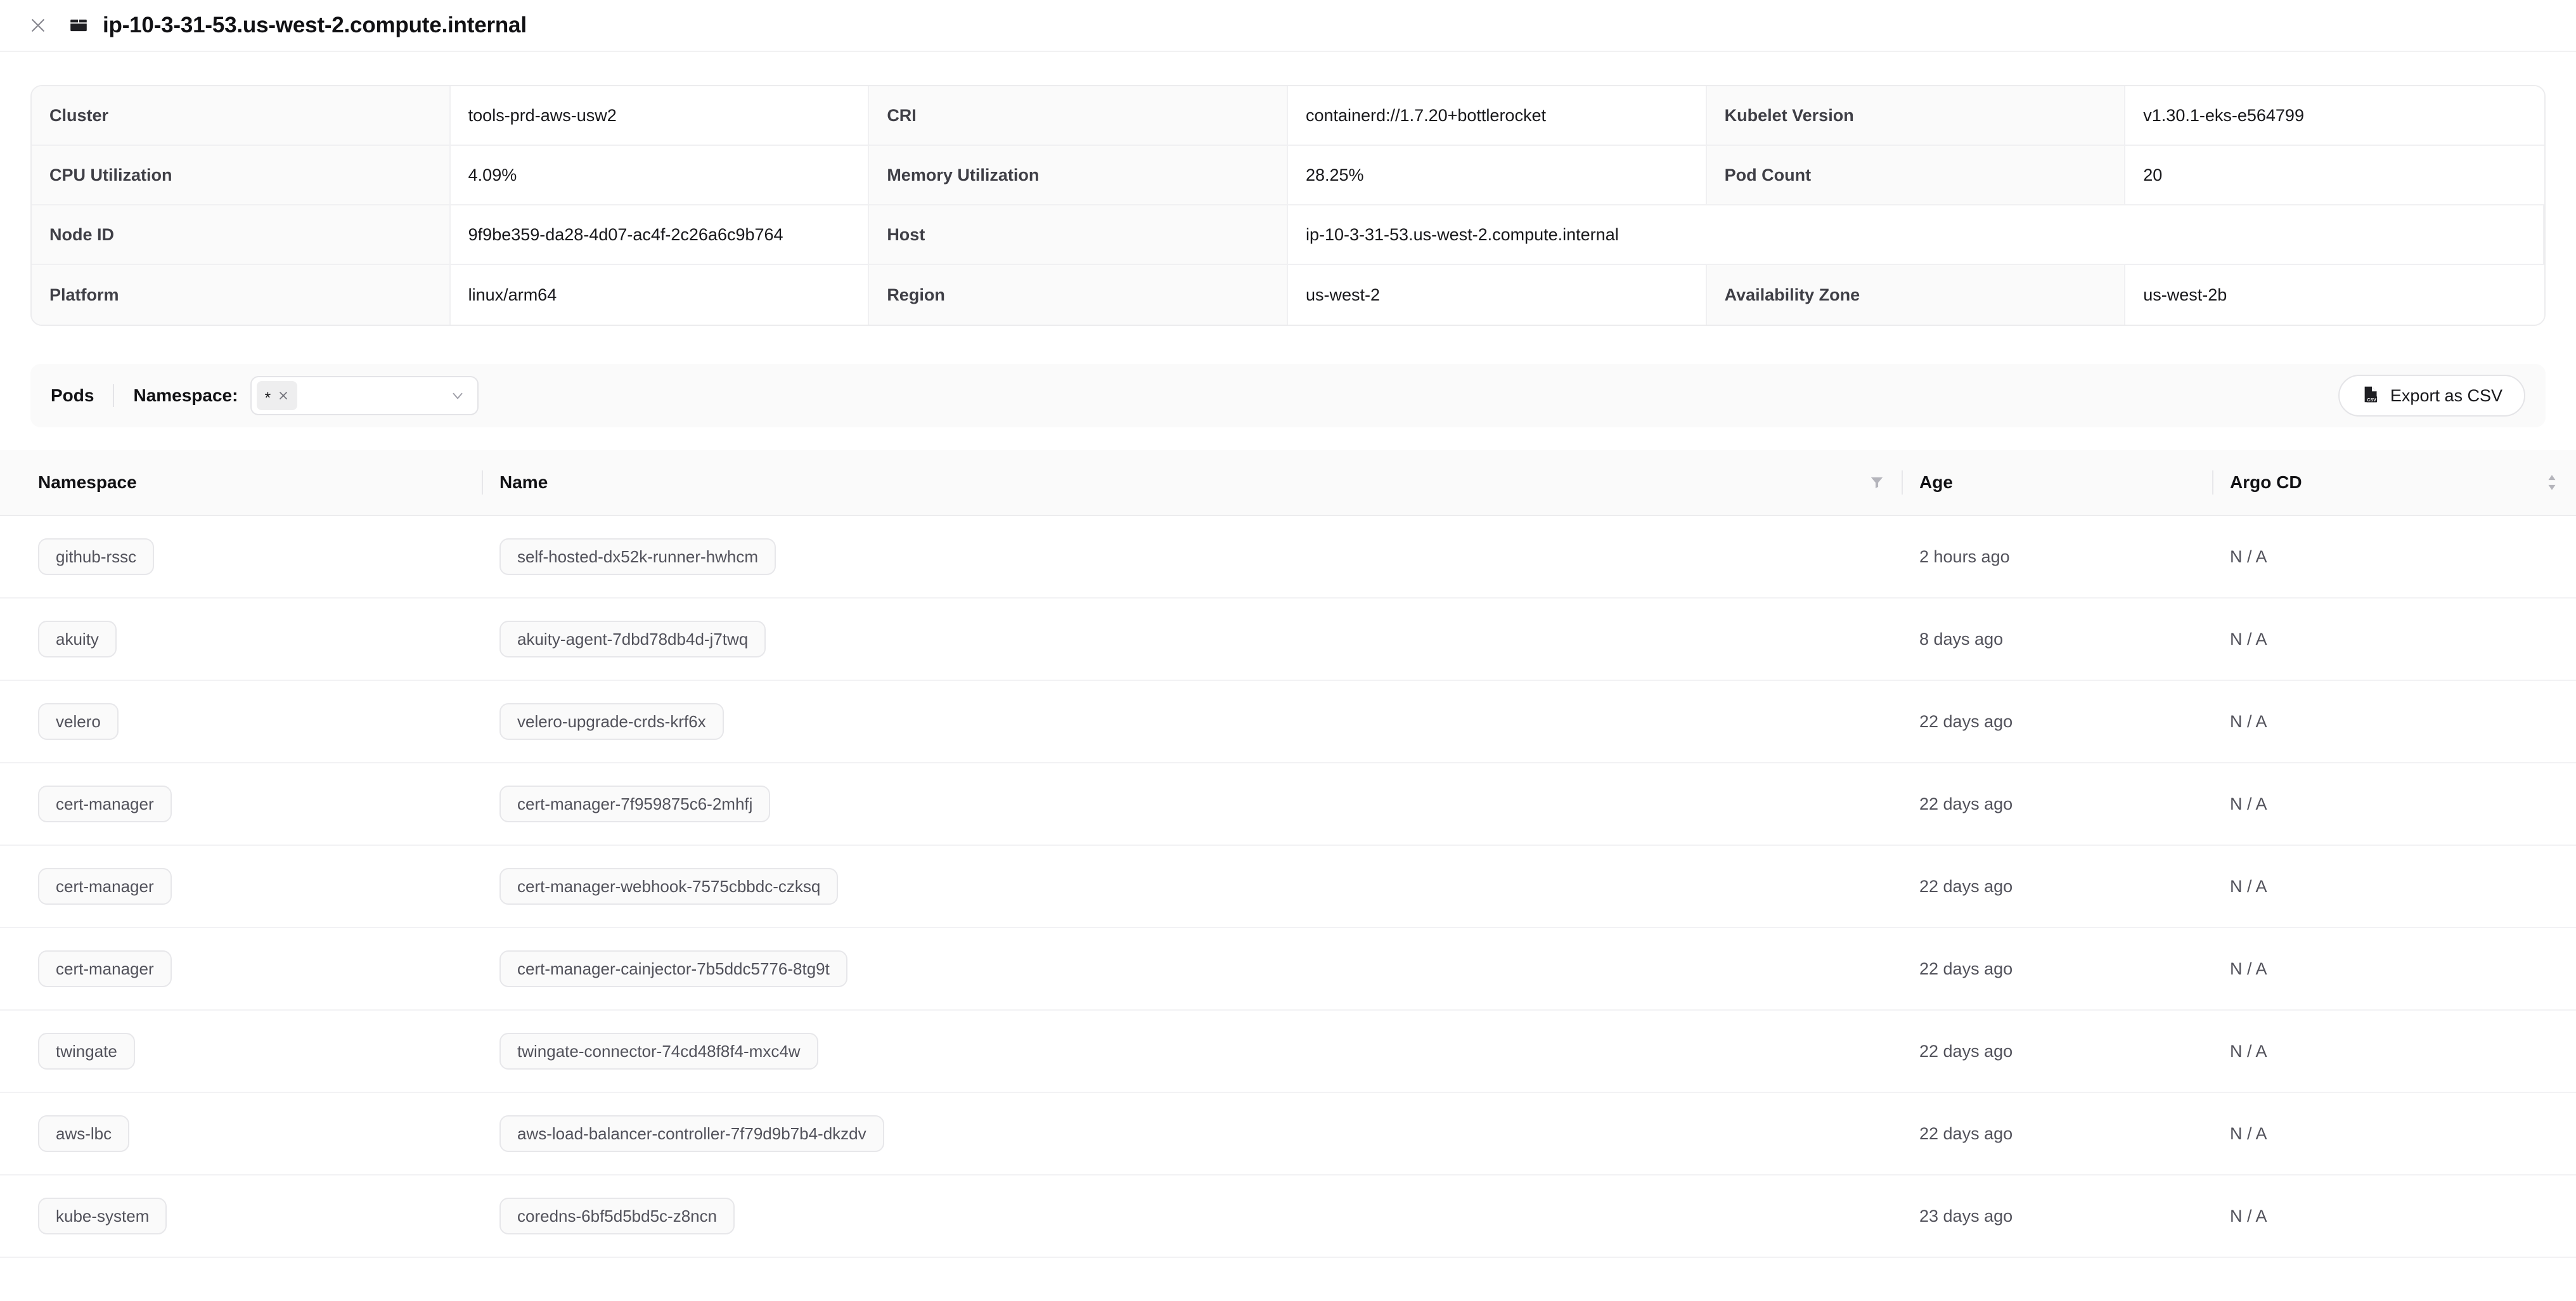  What do you see at coordinates (1192, 887) in the screenshot?
I see `pod-name-cell: cert-manager-webhook-7575cbbdc-czksq` at bounding box center [1192, 887].